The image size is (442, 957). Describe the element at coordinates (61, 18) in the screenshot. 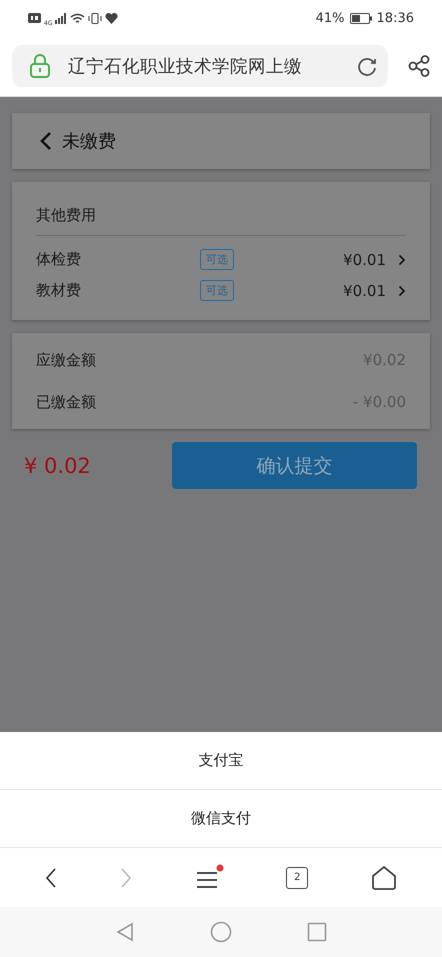

I see `signal-icon` at that location.